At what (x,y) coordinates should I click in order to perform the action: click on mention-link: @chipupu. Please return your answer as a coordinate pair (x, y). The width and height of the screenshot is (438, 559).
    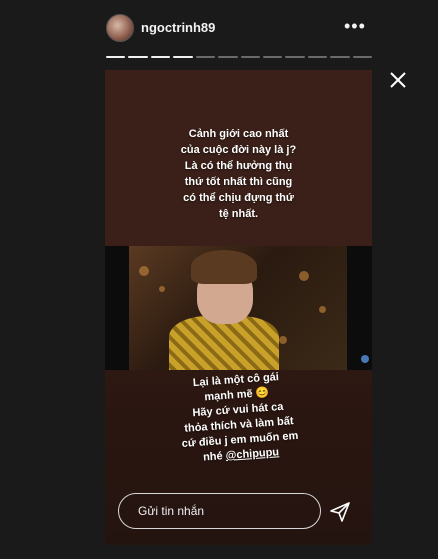
    Looking at the image, I should click on (252, 454).